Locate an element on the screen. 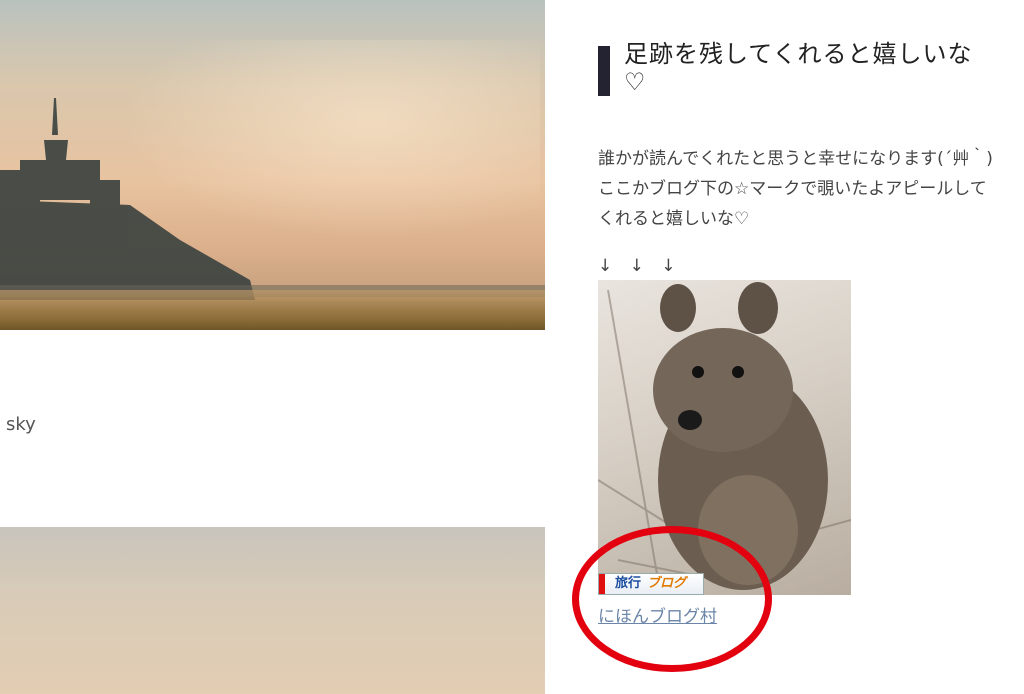 The image size is (1024, 694). paragraph-1: 誰かが読んでくれたと思うと幸せになります(´艸｀) is located at coordinates (795, 159).